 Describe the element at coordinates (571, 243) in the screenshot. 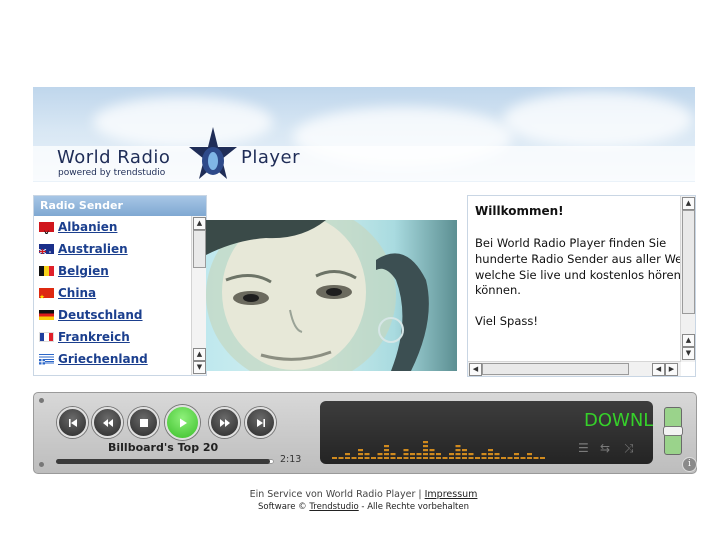

I see `welcome-text-line: Bei World Radio Player finden Sie` at that location.